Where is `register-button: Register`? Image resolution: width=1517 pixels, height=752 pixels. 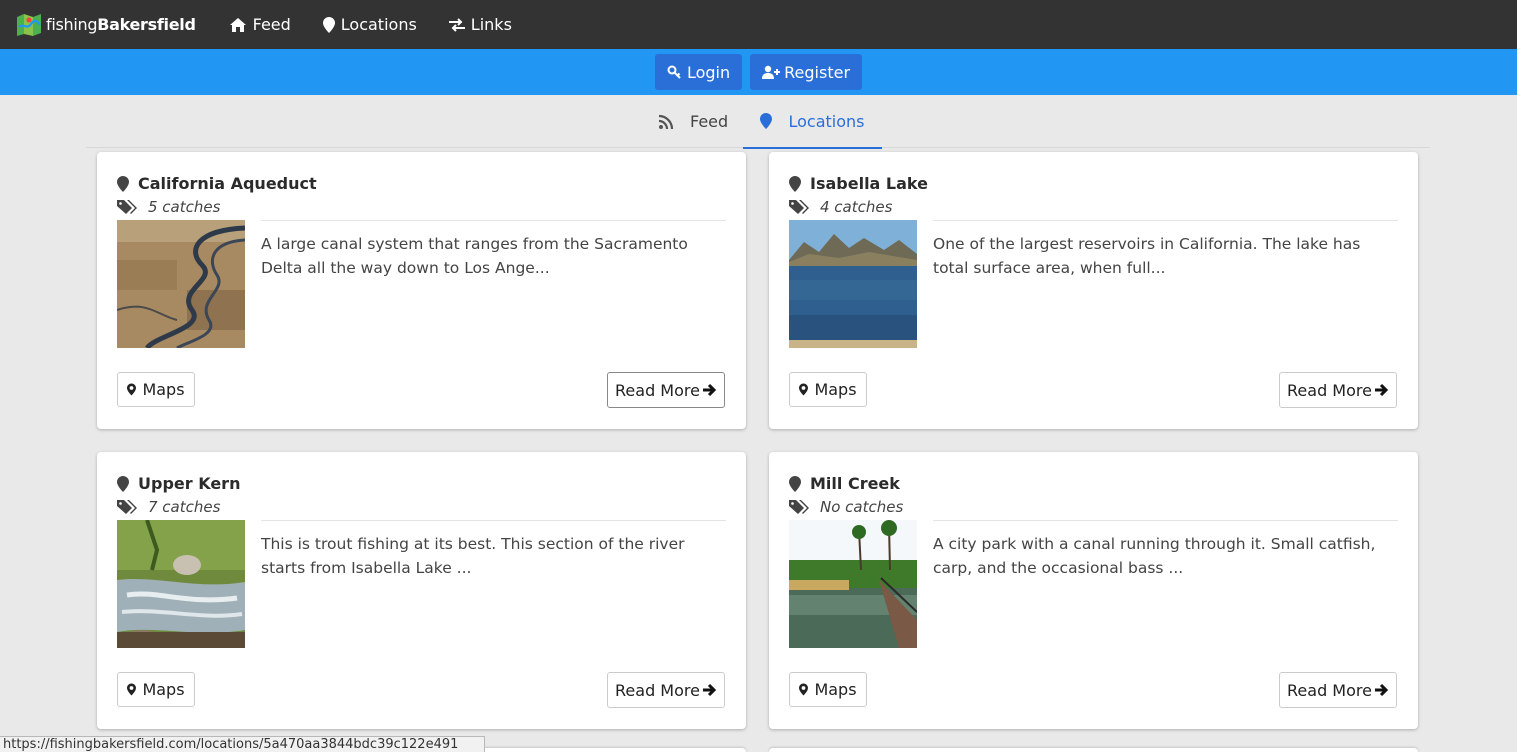 register-button: Register is located at coordinates (806, 72).